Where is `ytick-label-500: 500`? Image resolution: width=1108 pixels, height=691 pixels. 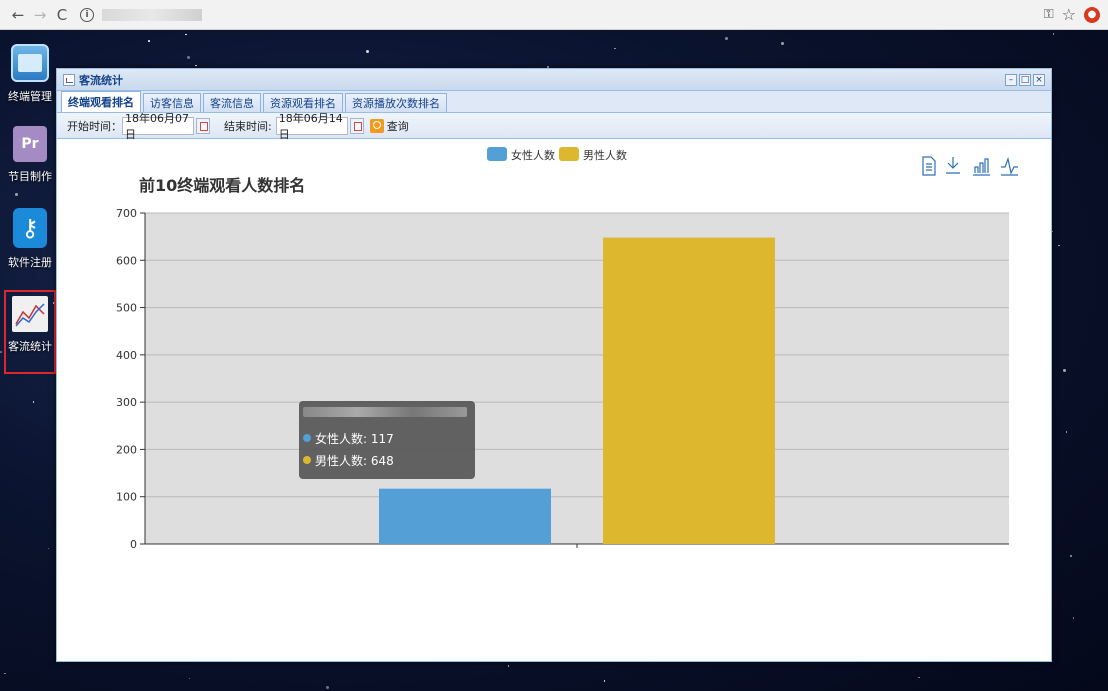
ytick-label-500: 500 is located at coordinates (126, 308).